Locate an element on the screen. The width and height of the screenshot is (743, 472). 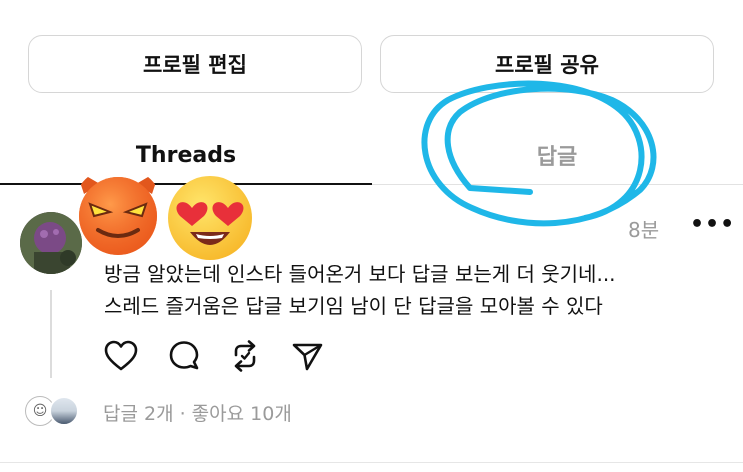
send-icon is located at coordinates (308, 356).